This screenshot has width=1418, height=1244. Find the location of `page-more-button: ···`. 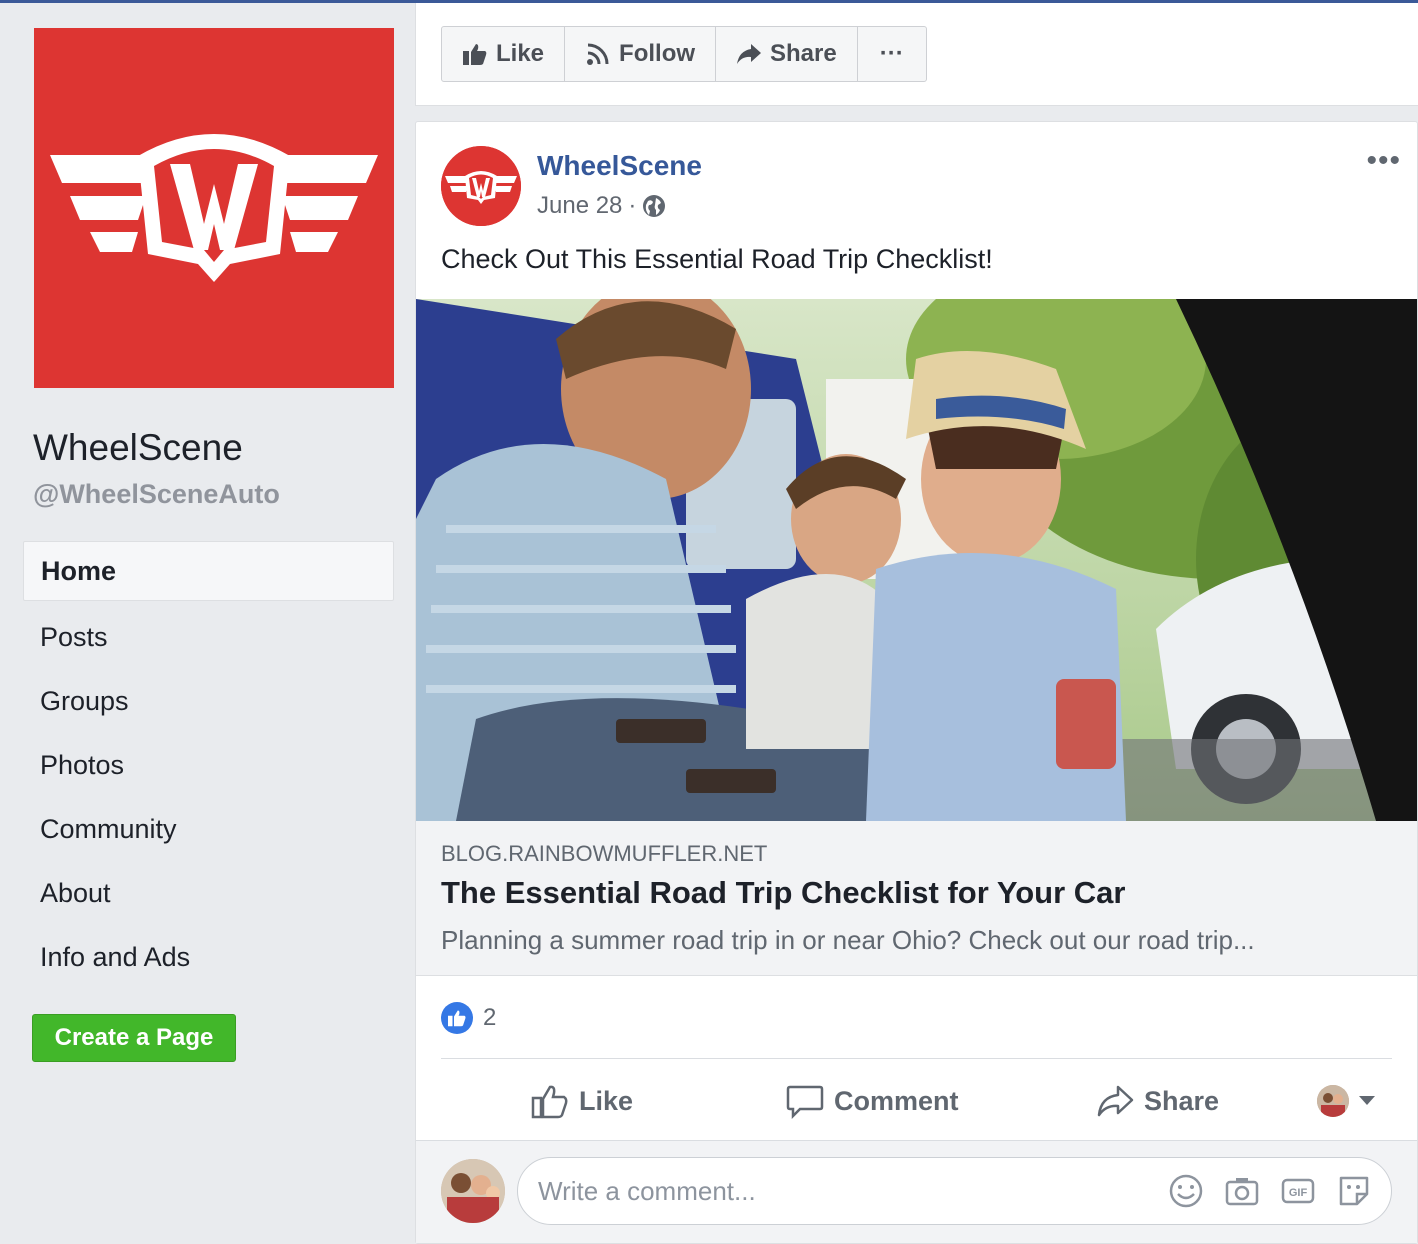

page-more-button: ··· is located at coordinates (892, 54).